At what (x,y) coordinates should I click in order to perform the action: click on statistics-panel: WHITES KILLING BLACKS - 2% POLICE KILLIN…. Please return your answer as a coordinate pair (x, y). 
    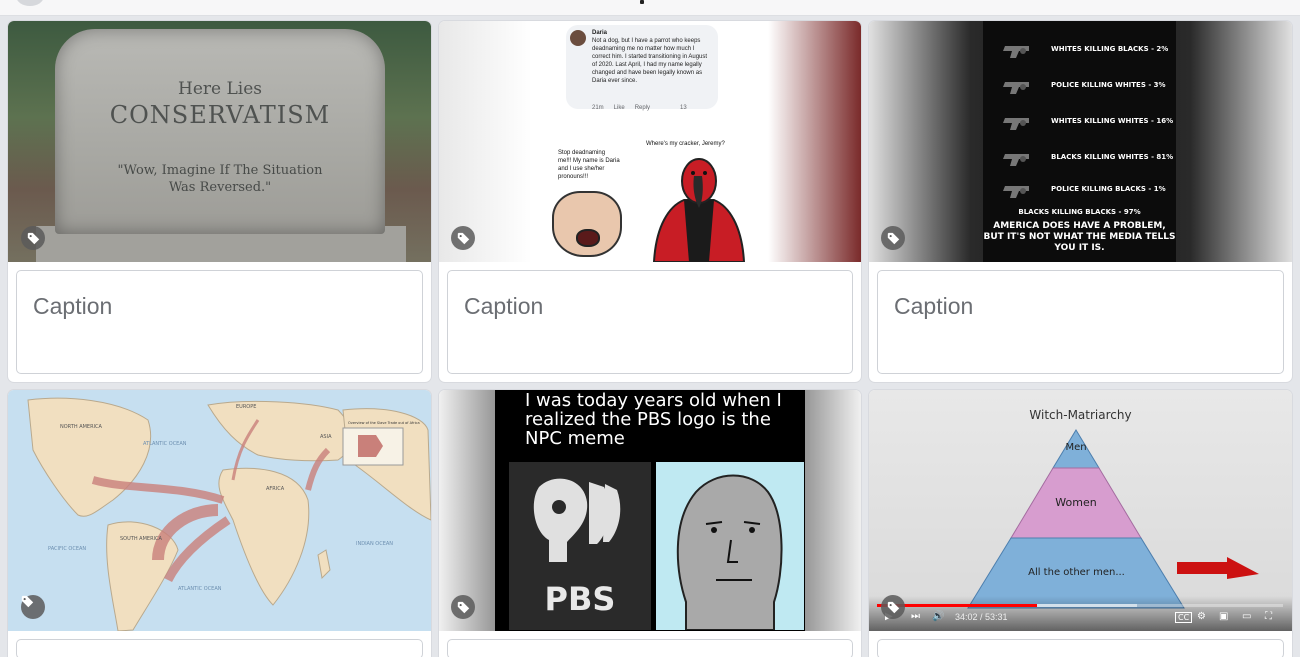
    Looking at the image, I should click on (1079, 141).